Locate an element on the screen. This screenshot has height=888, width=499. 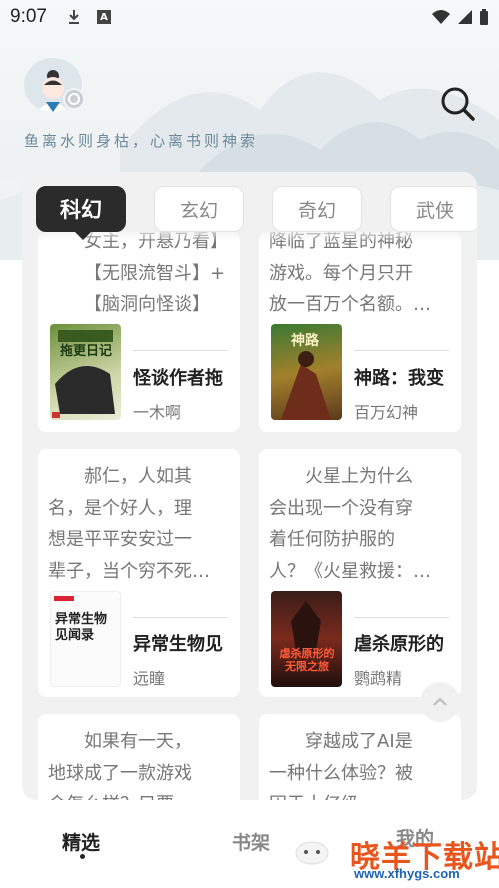
book-cover: 拖更日记 is located at coordinates (85, 372).